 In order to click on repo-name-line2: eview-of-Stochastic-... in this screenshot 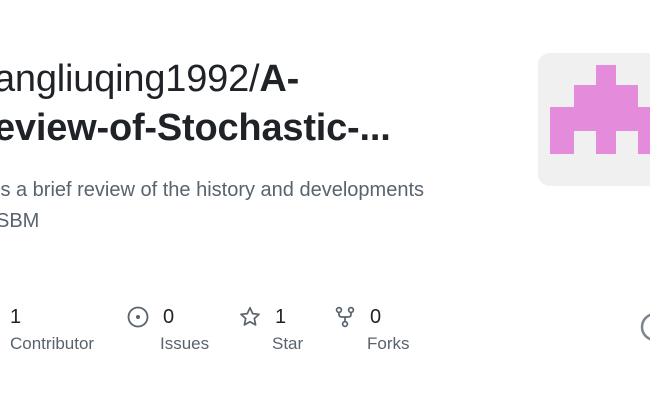, I will do `click(195, 128)`.